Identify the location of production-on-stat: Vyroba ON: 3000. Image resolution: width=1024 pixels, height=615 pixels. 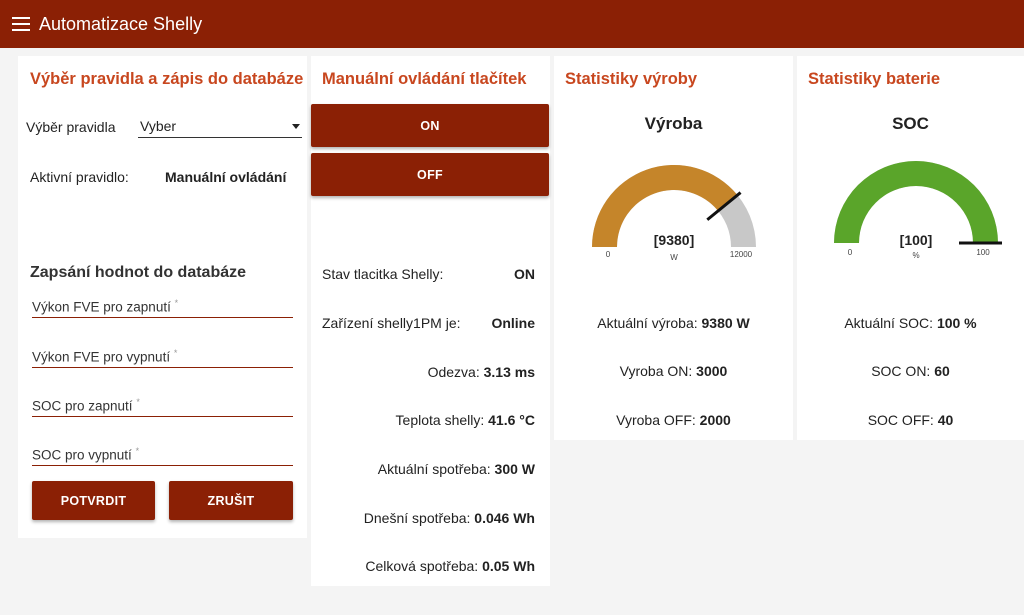
(673, 371).